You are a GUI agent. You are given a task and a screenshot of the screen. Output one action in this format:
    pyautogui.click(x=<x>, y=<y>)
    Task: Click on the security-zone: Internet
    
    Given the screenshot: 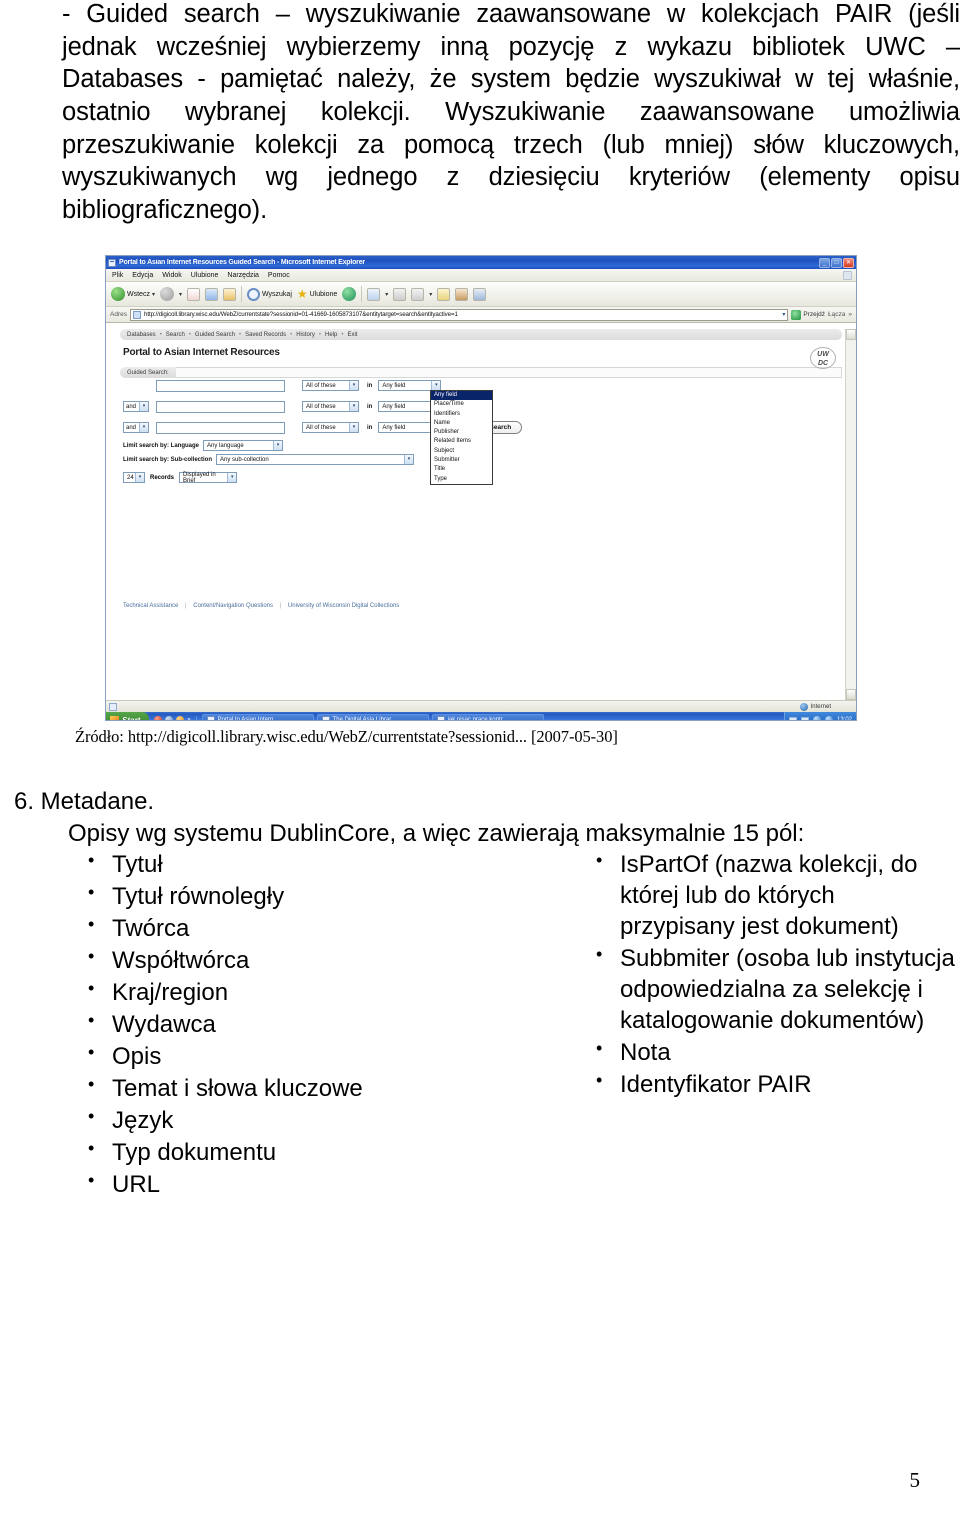 What is the action you would take?
    pyautogui.click(x=826, y=706)
    